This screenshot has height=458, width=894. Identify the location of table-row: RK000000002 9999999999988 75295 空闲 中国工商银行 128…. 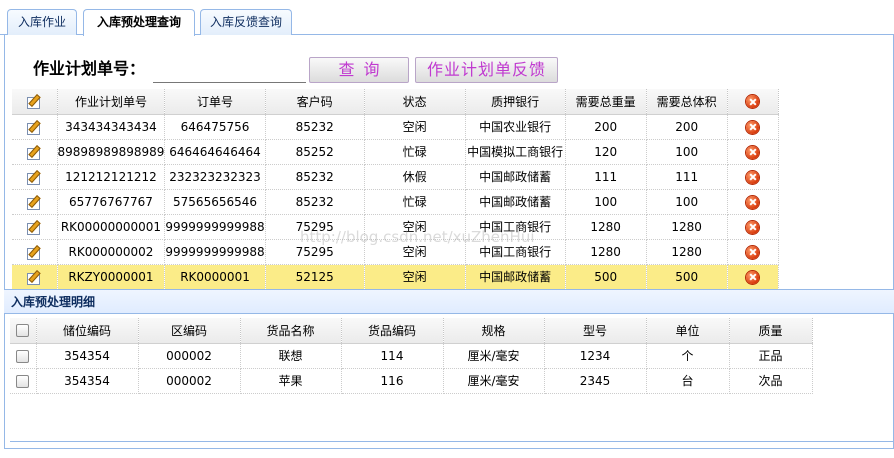
(395, 252).